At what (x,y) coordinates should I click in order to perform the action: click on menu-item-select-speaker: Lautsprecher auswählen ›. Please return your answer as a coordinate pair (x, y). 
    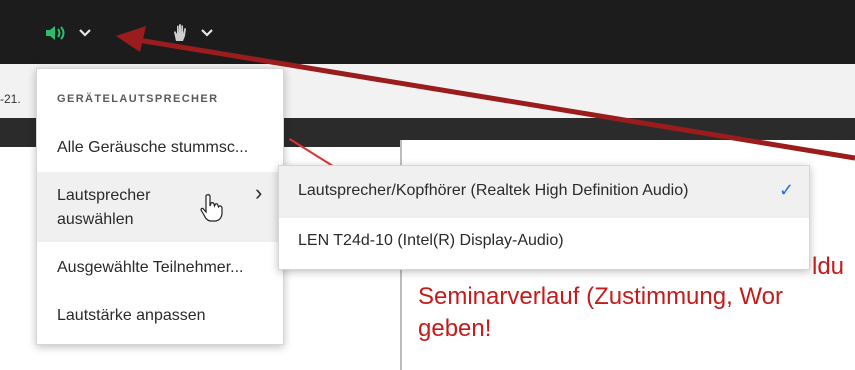
    Looking at the image, I should click on (160, 207).